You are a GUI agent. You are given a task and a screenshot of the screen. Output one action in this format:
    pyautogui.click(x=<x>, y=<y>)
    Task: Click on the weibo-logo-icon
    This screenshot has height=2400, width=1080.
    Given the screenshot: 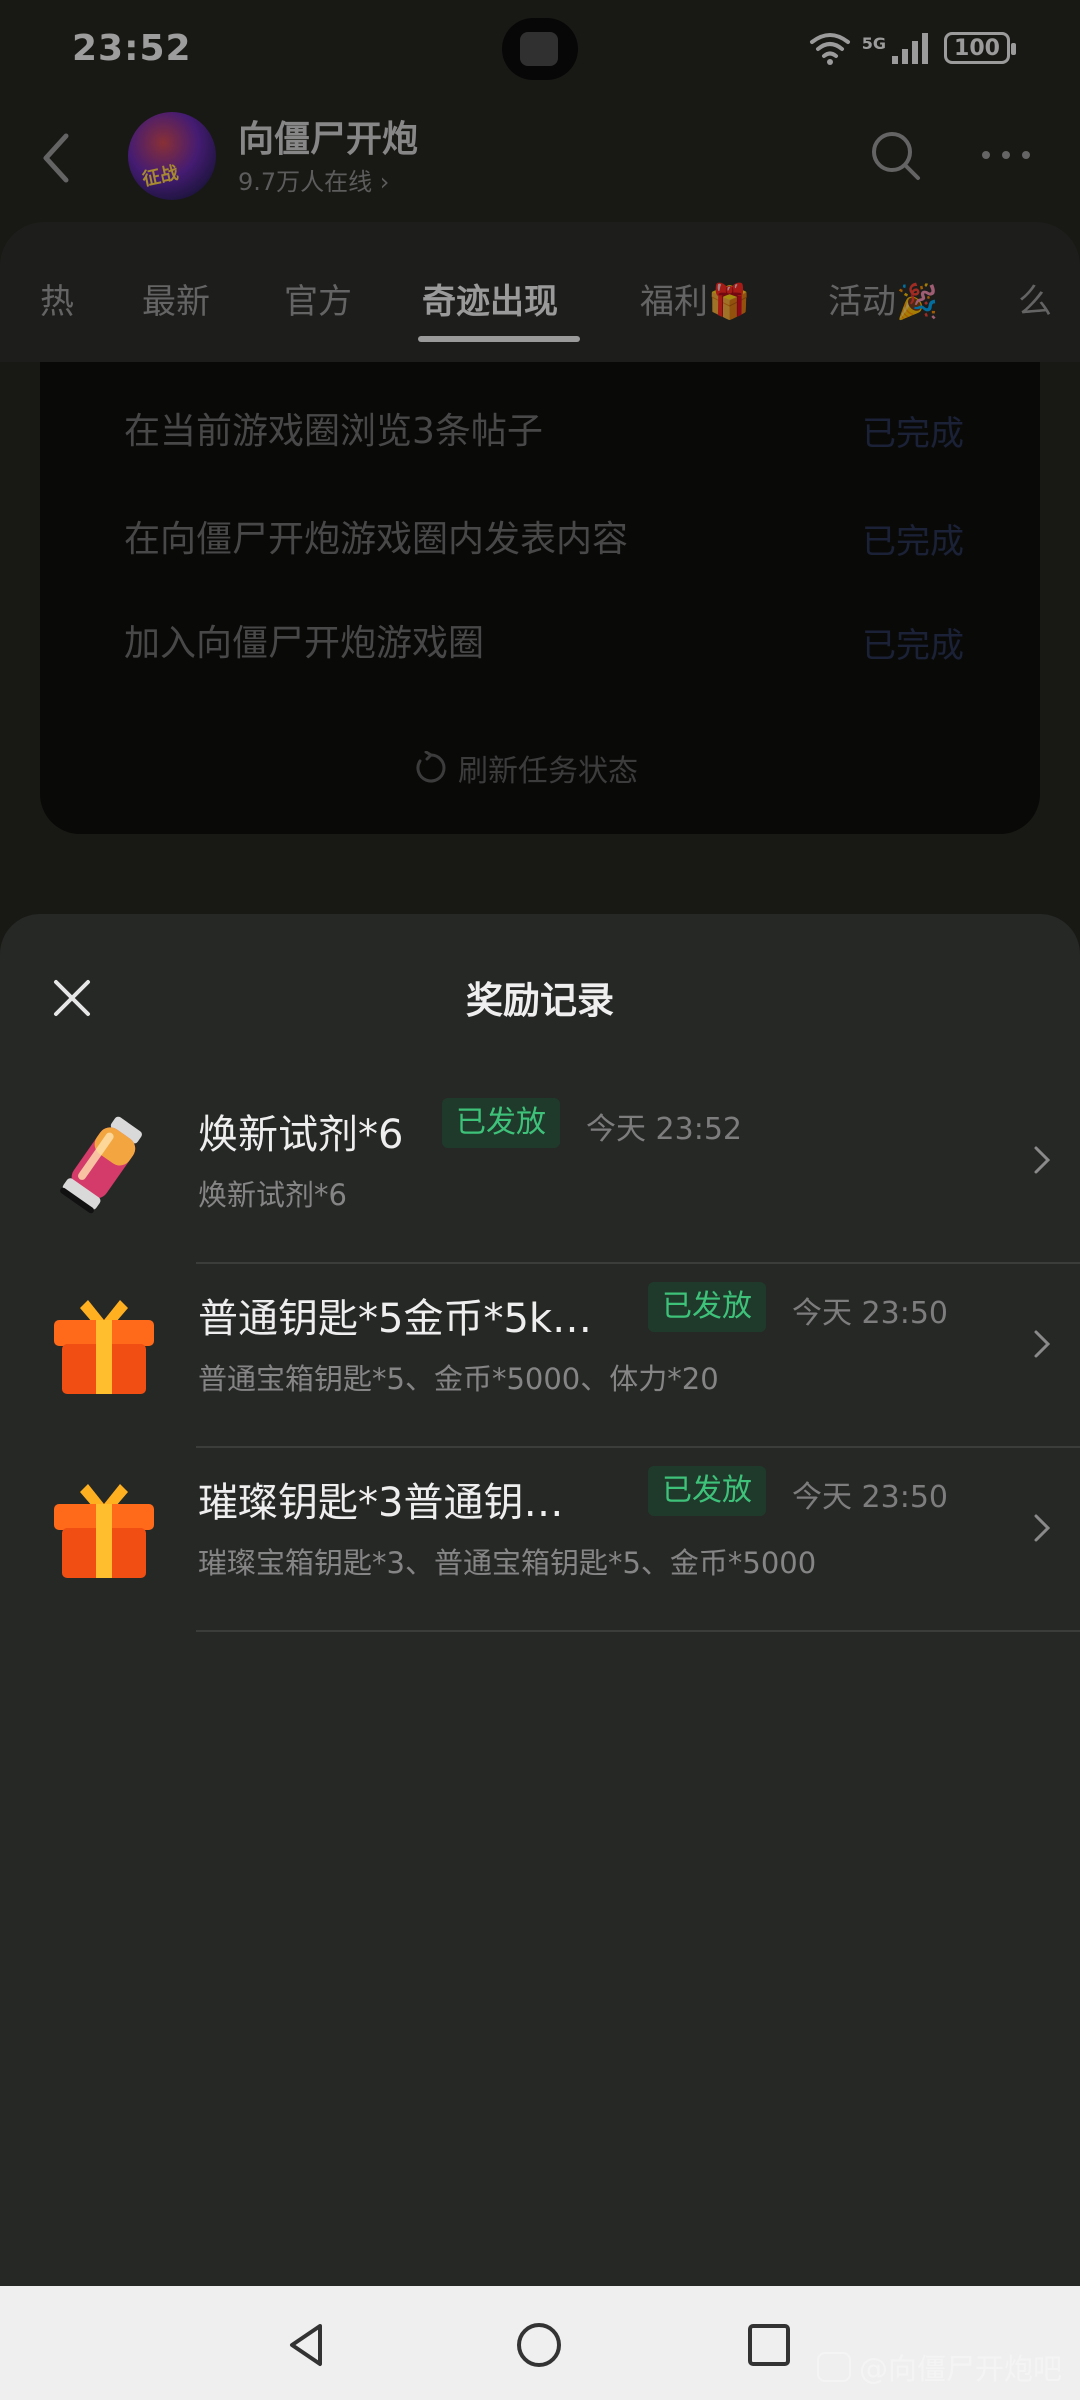 What is the action you would take?
    pyautogui.click(x=833, y=2367)
    